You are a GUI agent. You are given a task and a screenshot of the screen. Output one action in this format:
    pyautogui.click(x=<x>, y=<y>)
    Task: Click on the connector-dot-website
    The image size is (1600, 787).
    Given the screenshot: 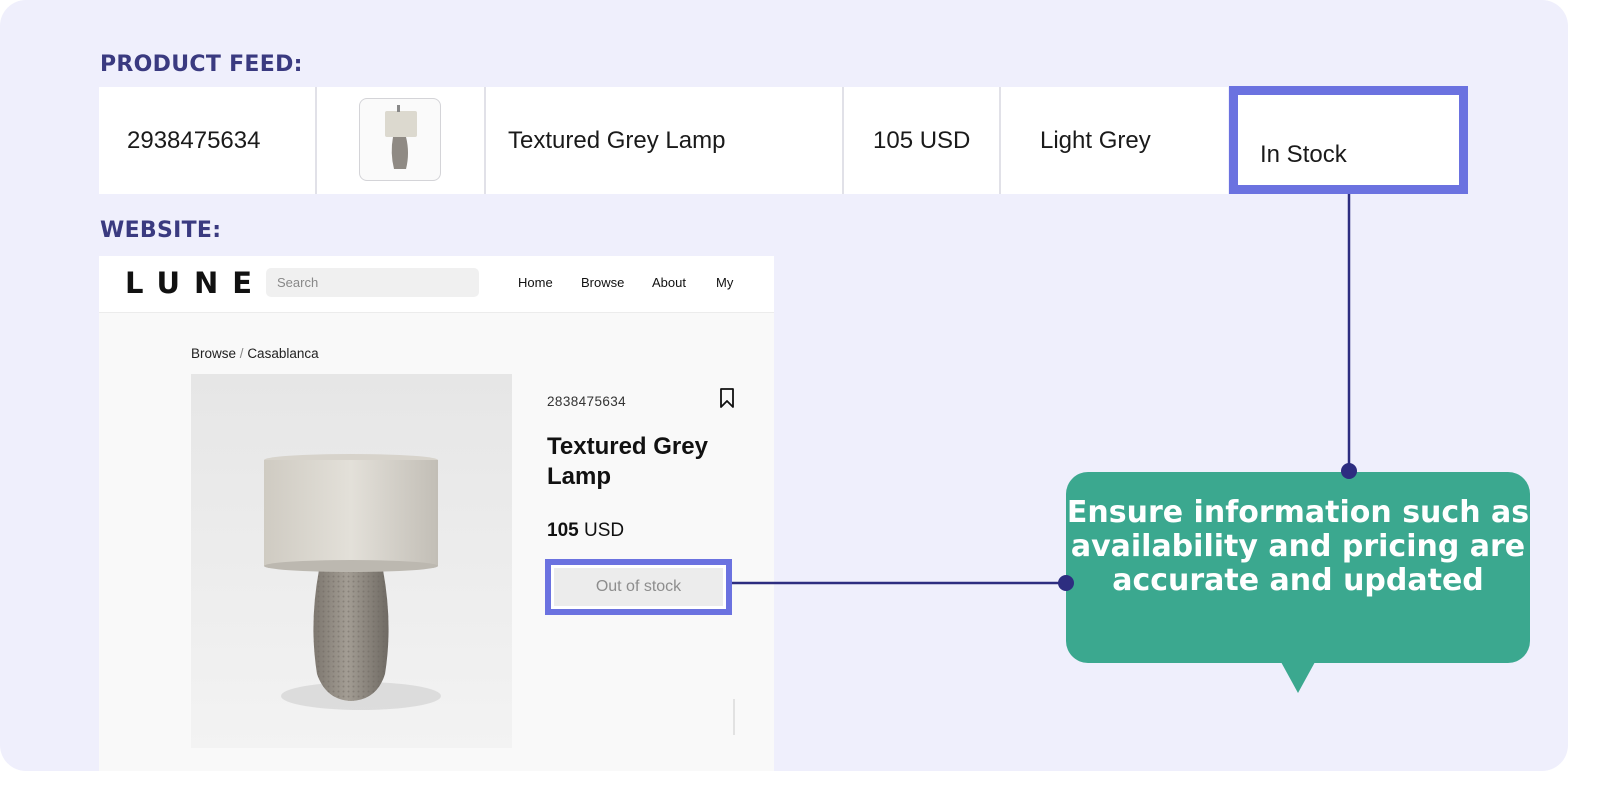 What is the action you would take?
    pyautogui.click(x=1066, y=583)
    